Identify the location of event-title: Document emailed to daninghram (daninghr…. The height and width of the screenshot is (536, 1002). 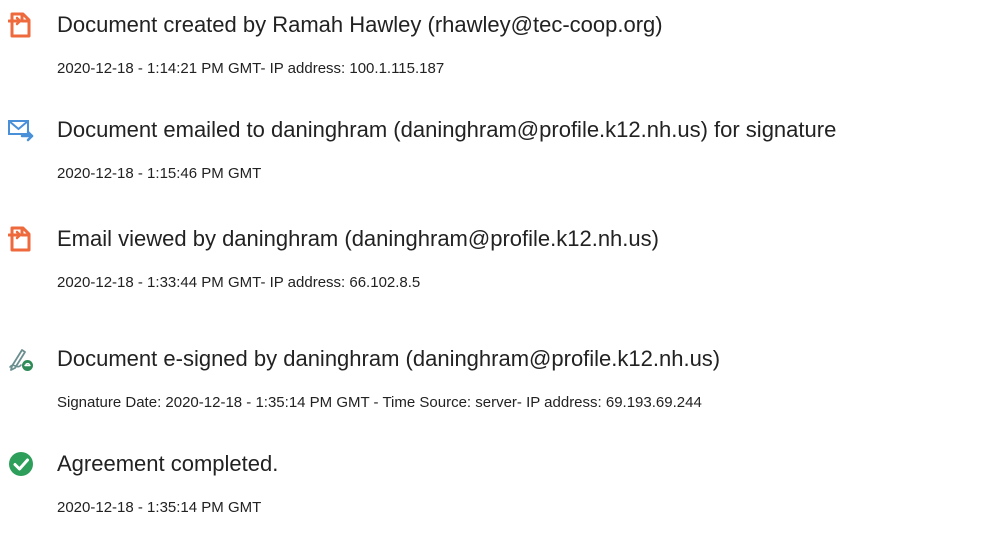
(447, 129).